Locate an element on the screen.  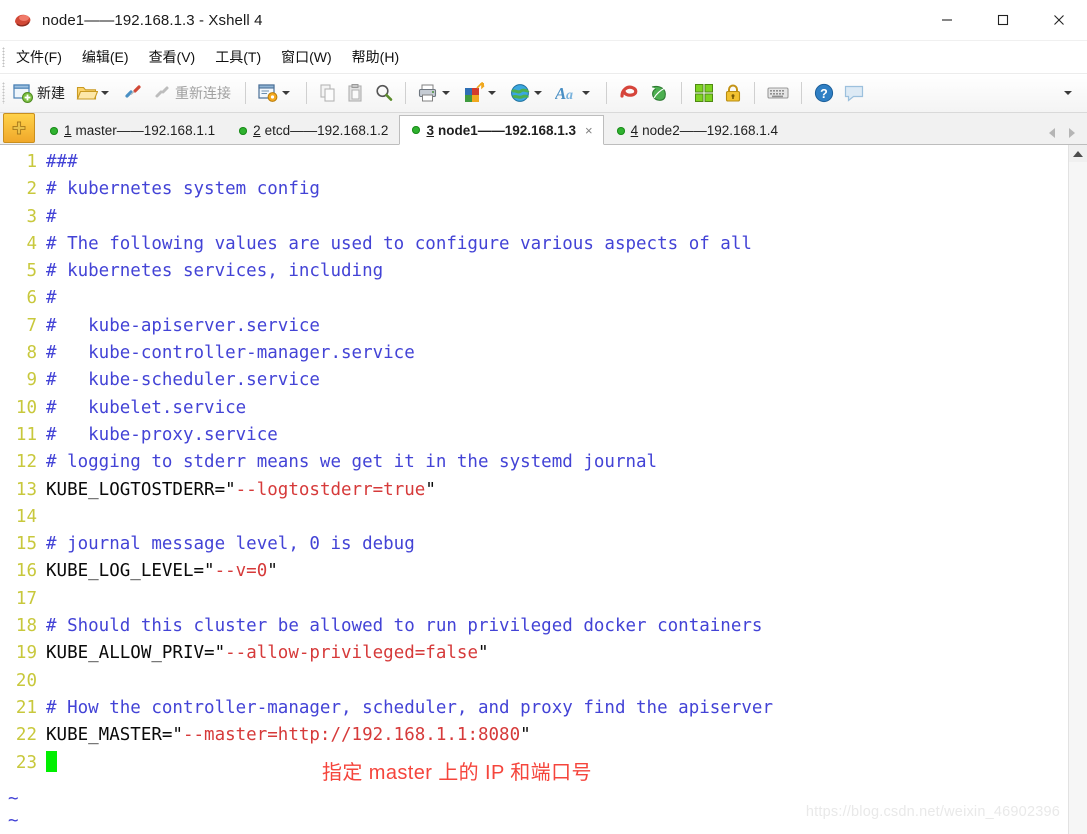
line-content: # kubelet.service is located at coordinates (557, 408).